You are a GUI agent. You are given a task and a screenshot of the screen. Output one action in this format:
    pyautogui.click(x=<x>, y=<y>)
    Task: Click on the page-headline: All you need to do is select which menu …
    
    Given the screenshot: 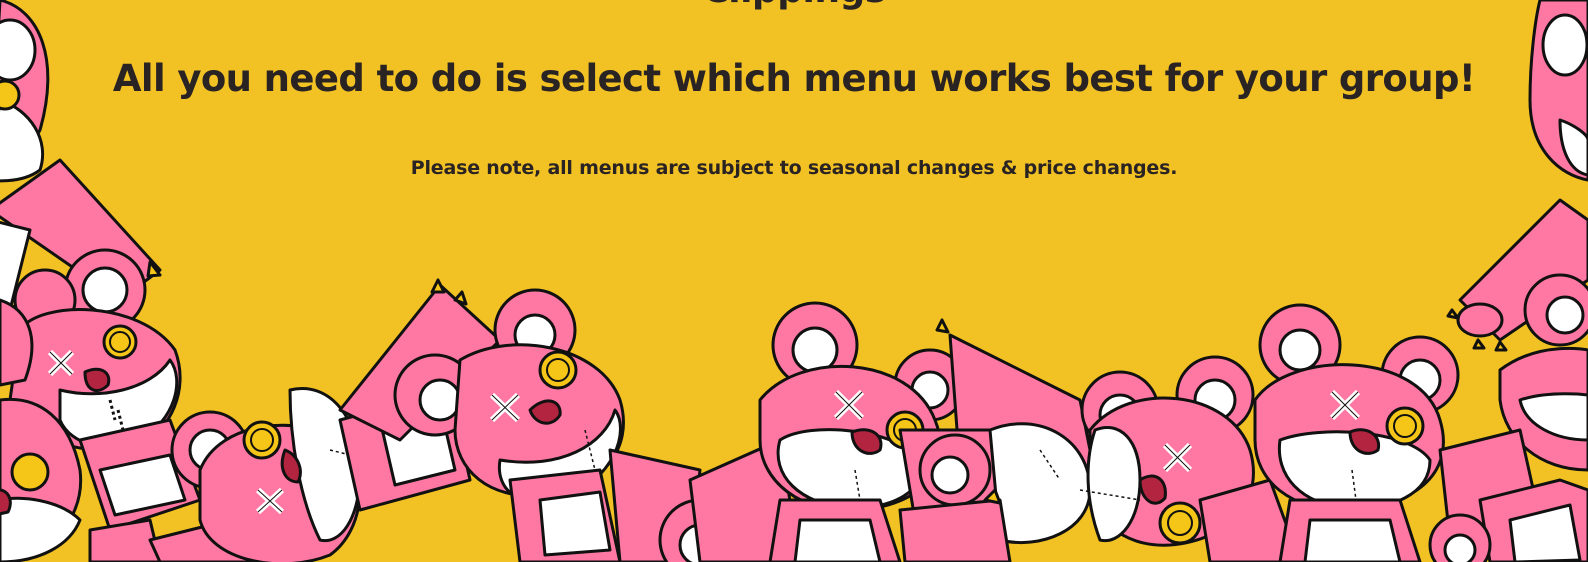 What is the action you would take?
    pyautogui.click(x=794, y=78)
    